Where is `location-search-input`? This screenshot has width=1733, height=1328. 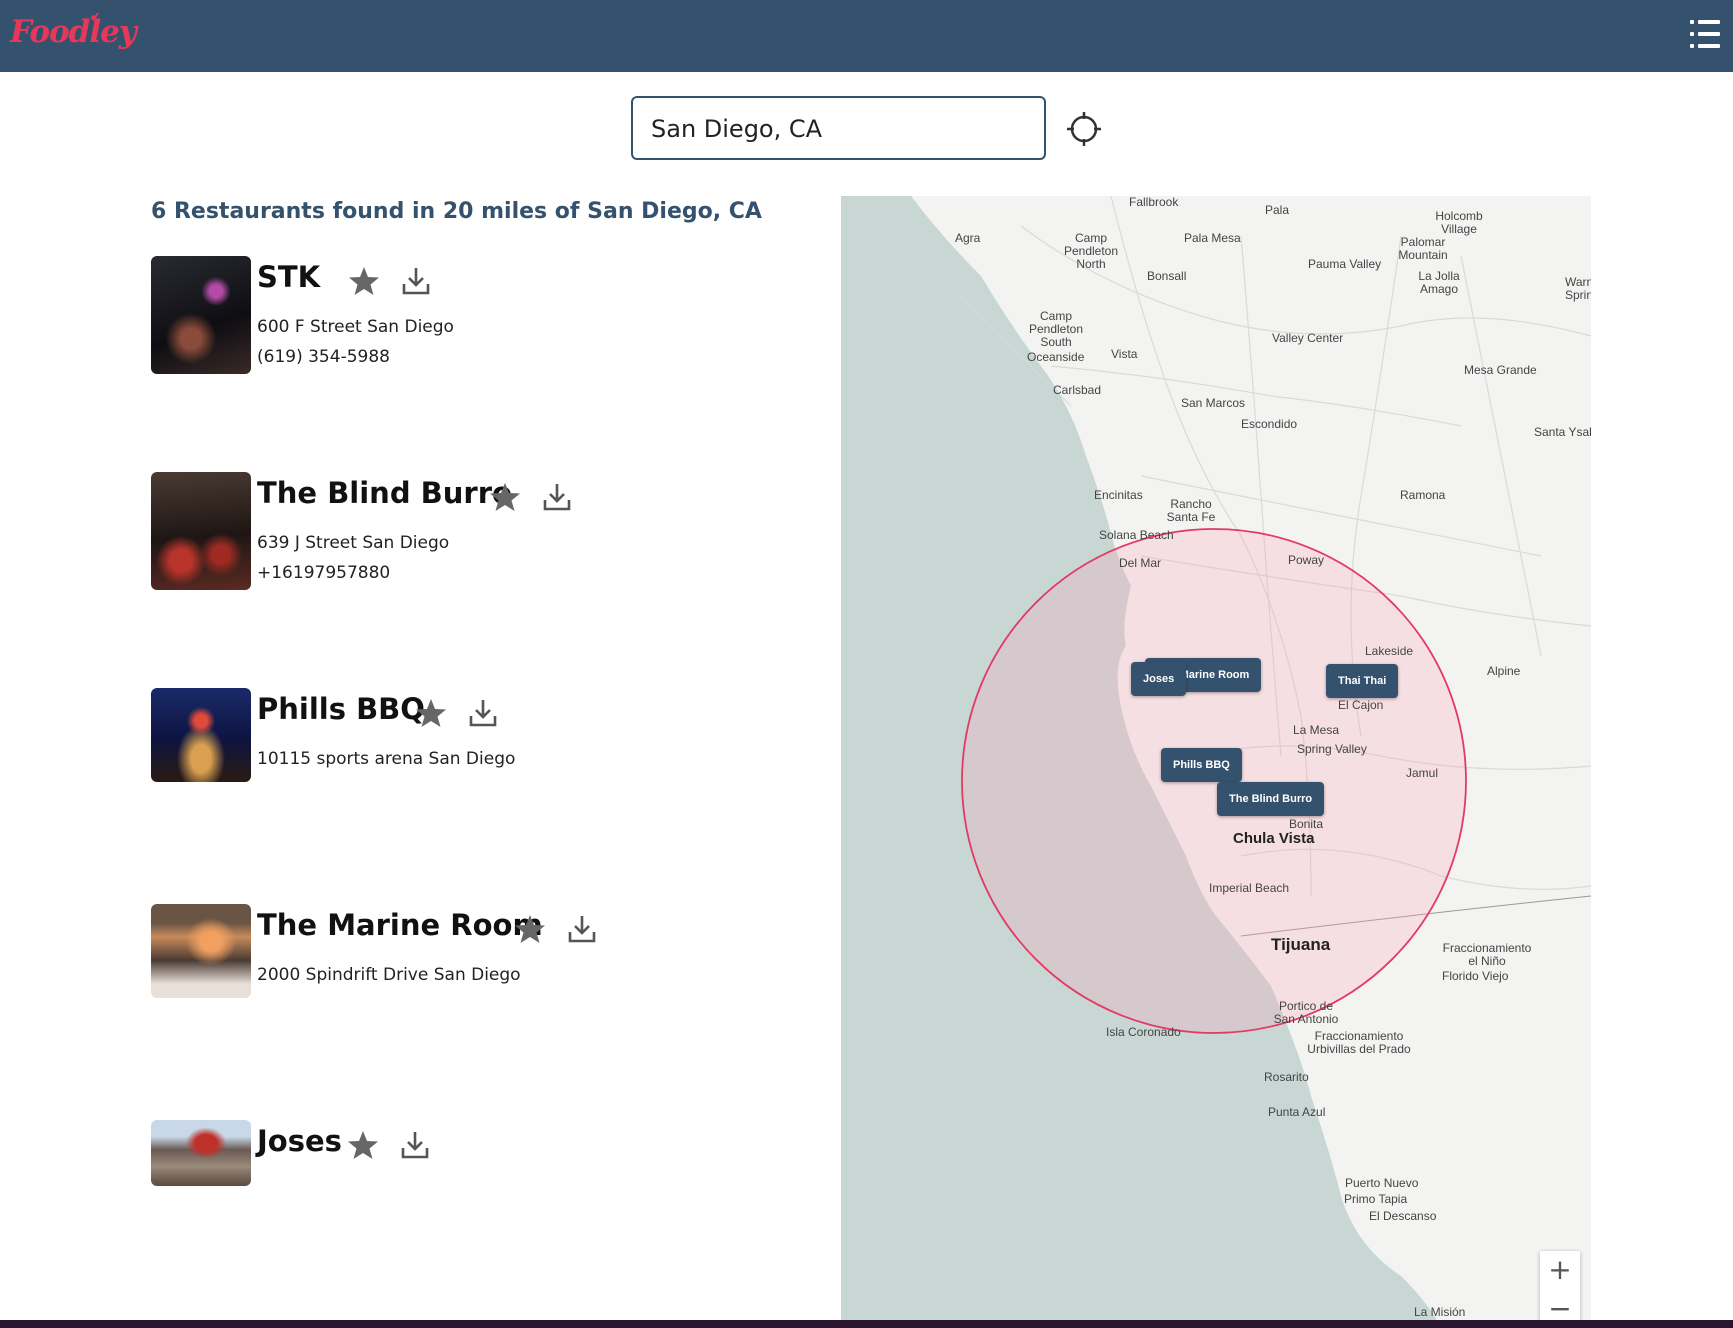
location-search-input is located at coordinates (836, 129).